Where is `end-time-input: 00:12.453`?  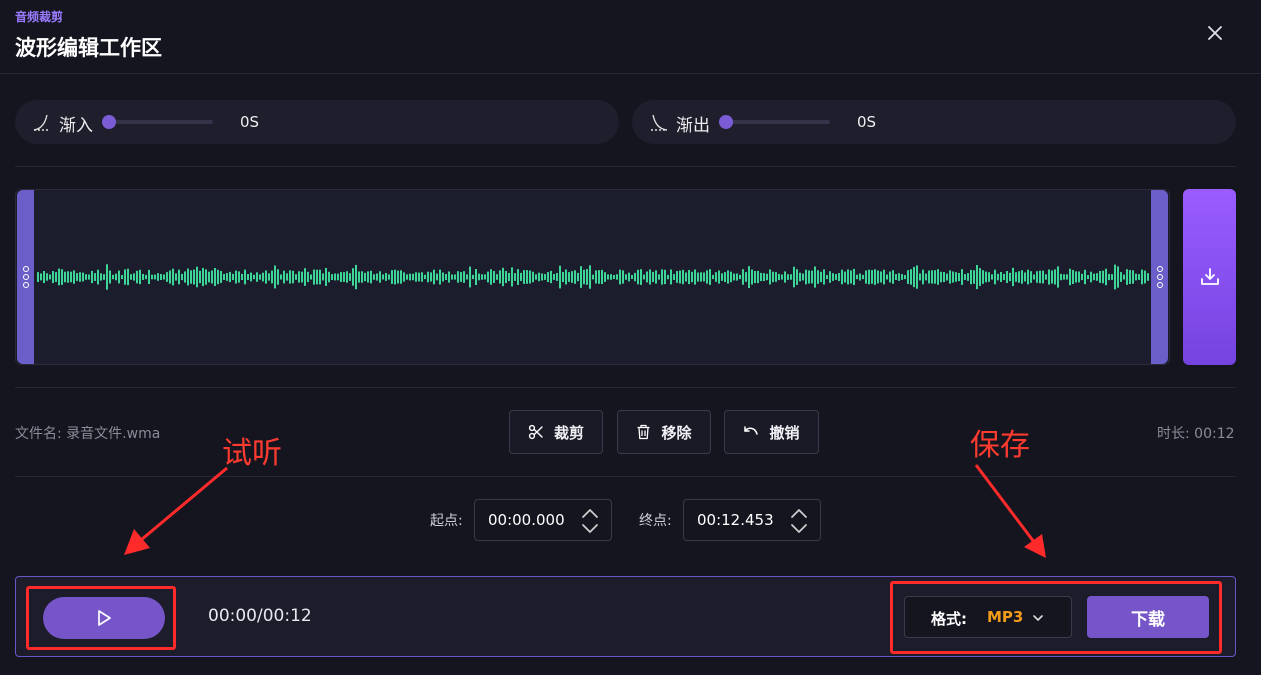 end-time-input: 00:12.453 is located at coordinates (752, 520).